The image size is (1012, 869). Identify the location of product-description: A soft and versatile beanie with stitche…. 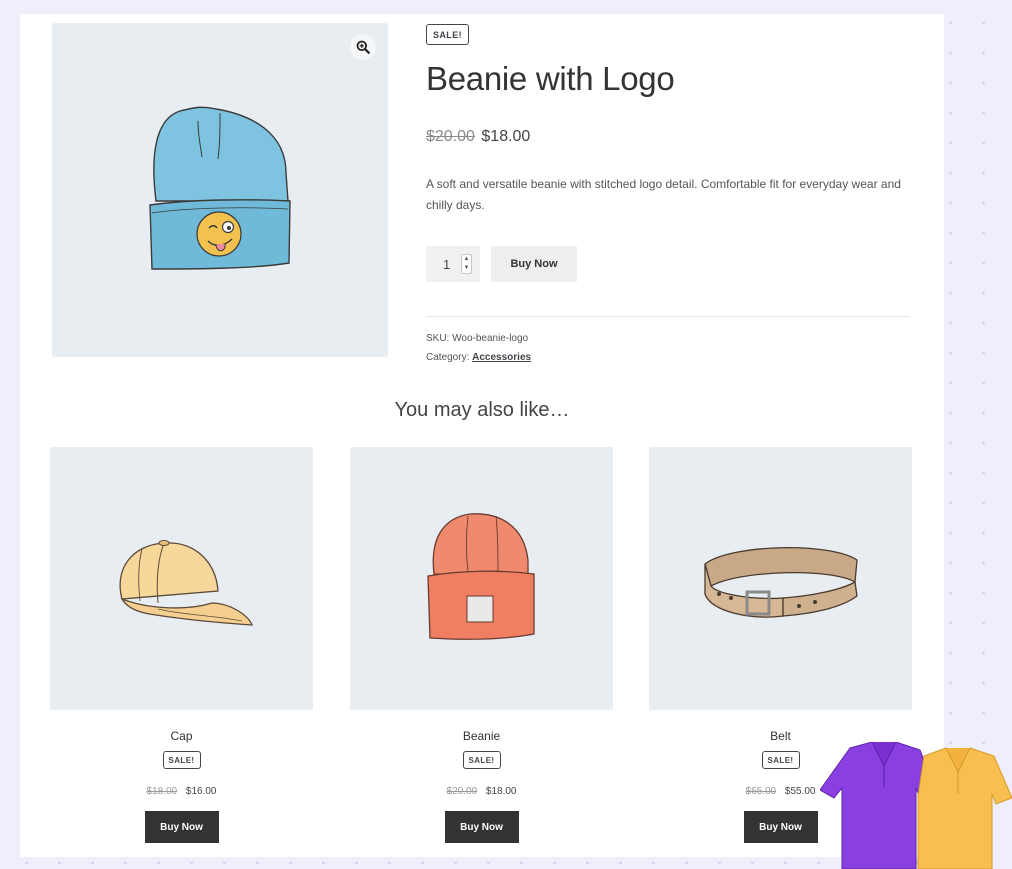
(663, 194).